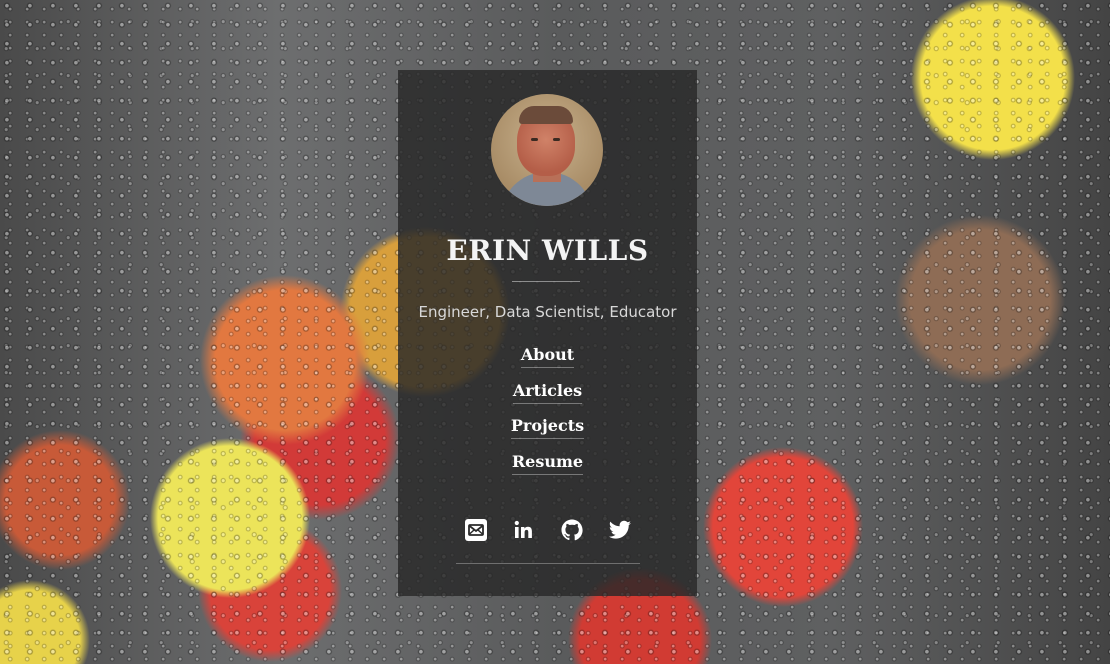  Describe the element at coordinates (476, 530) in the screenshot. I see `email-icon` at that location.